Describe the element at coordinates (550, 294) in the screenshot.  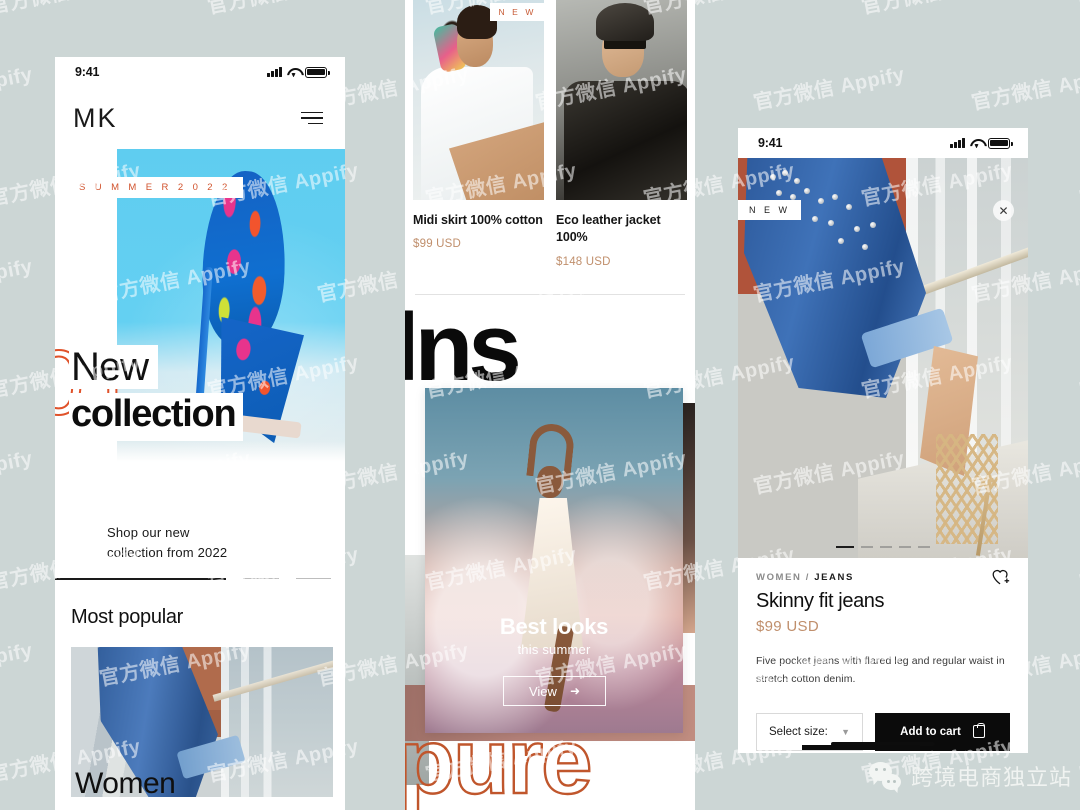
I see `section-divider` at that location.